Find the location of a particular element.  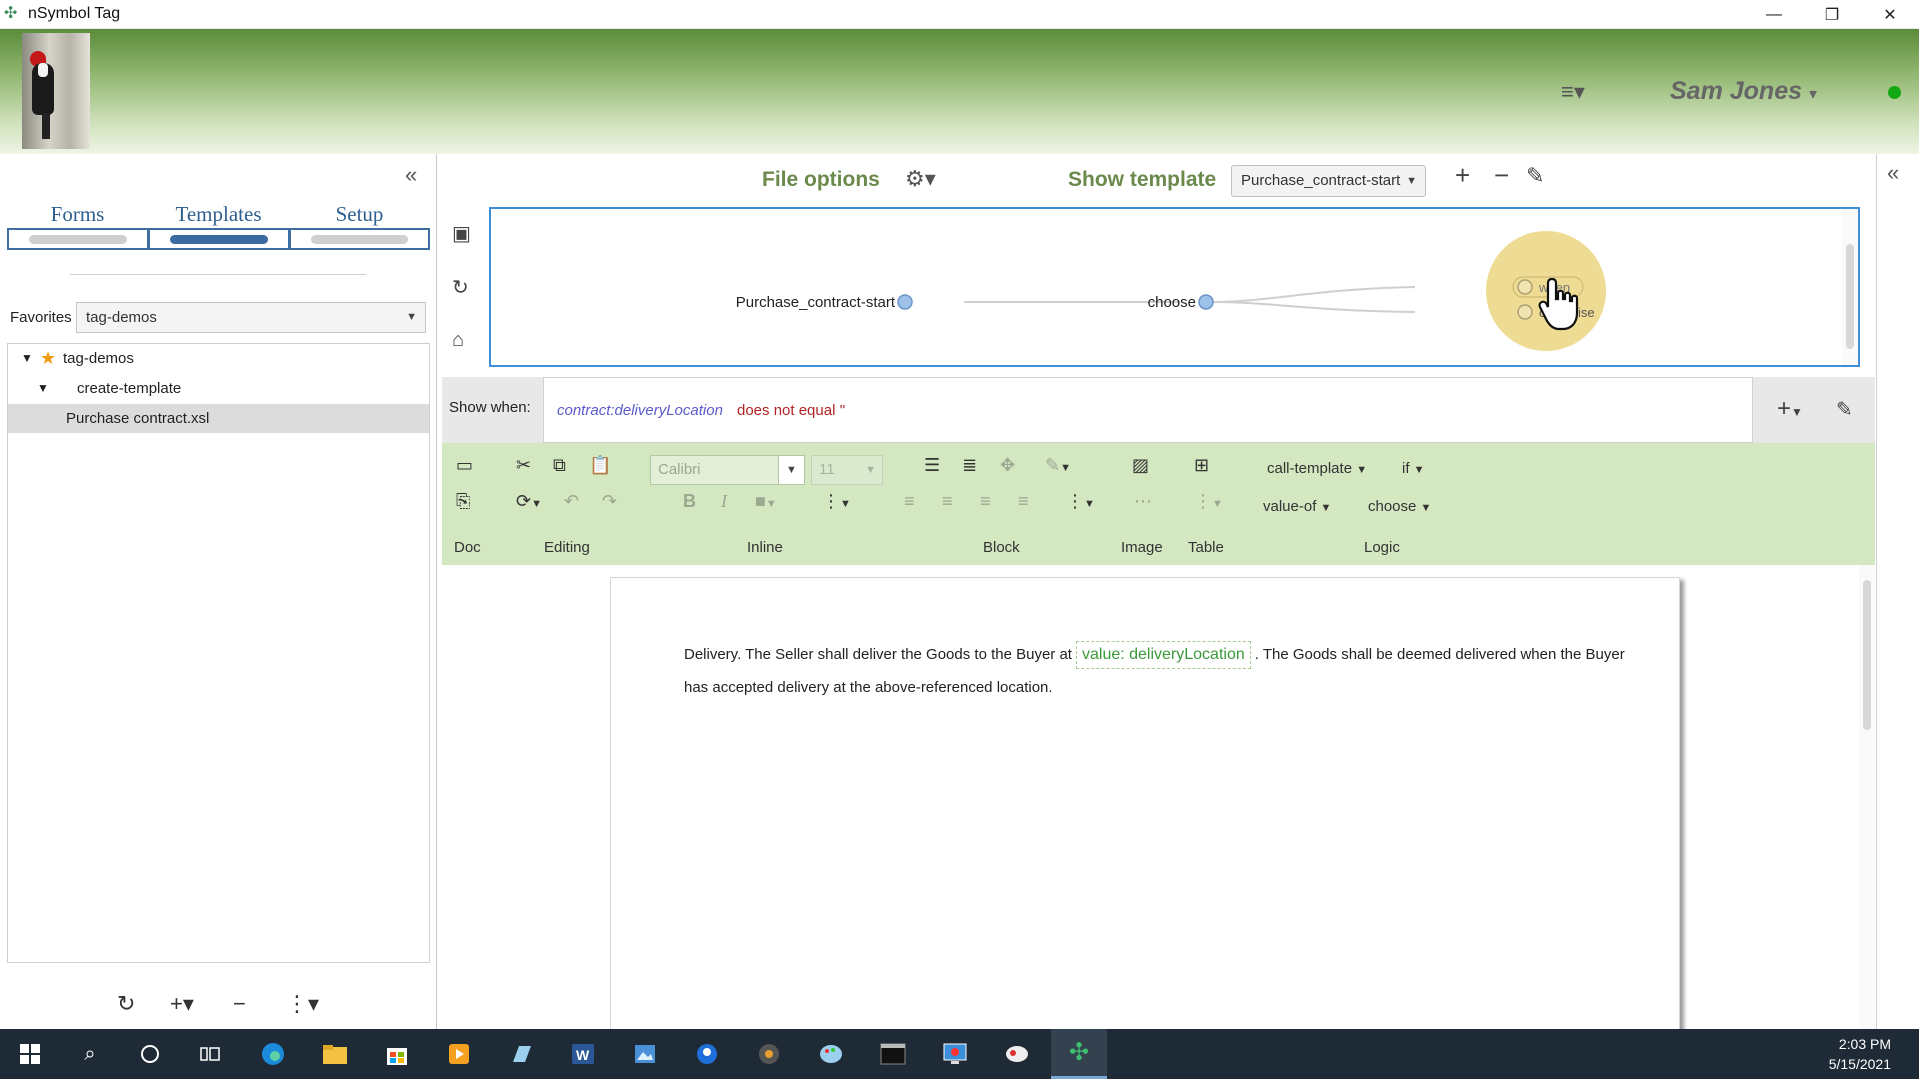

move-icon: ✥ is located at coordinates (1007, 465).